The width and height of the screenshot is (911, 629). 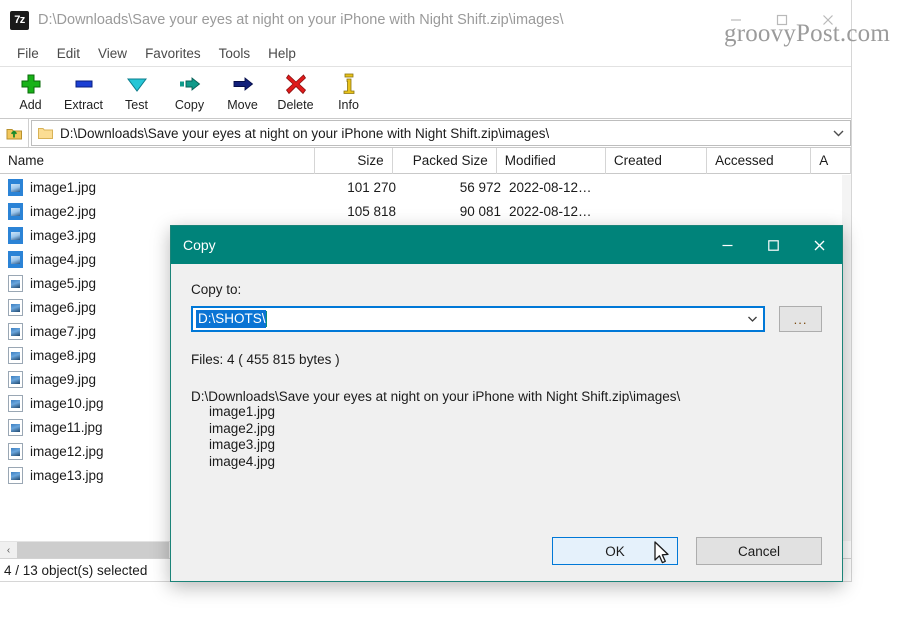 What do you see at coordinates (63, 259) in the screenshot?
I see `file-name: image4.jpg` at bounding box center [63, 259].